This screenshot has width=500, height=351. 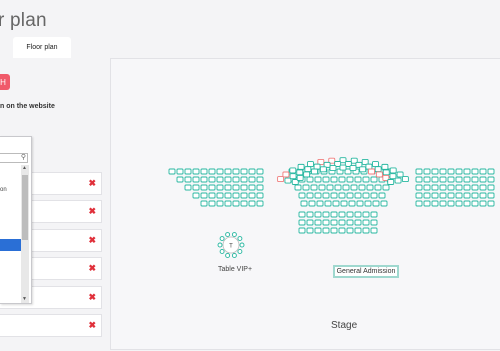 I want to click on scroll-down-icon: ▼, so click(x=24, y=299).